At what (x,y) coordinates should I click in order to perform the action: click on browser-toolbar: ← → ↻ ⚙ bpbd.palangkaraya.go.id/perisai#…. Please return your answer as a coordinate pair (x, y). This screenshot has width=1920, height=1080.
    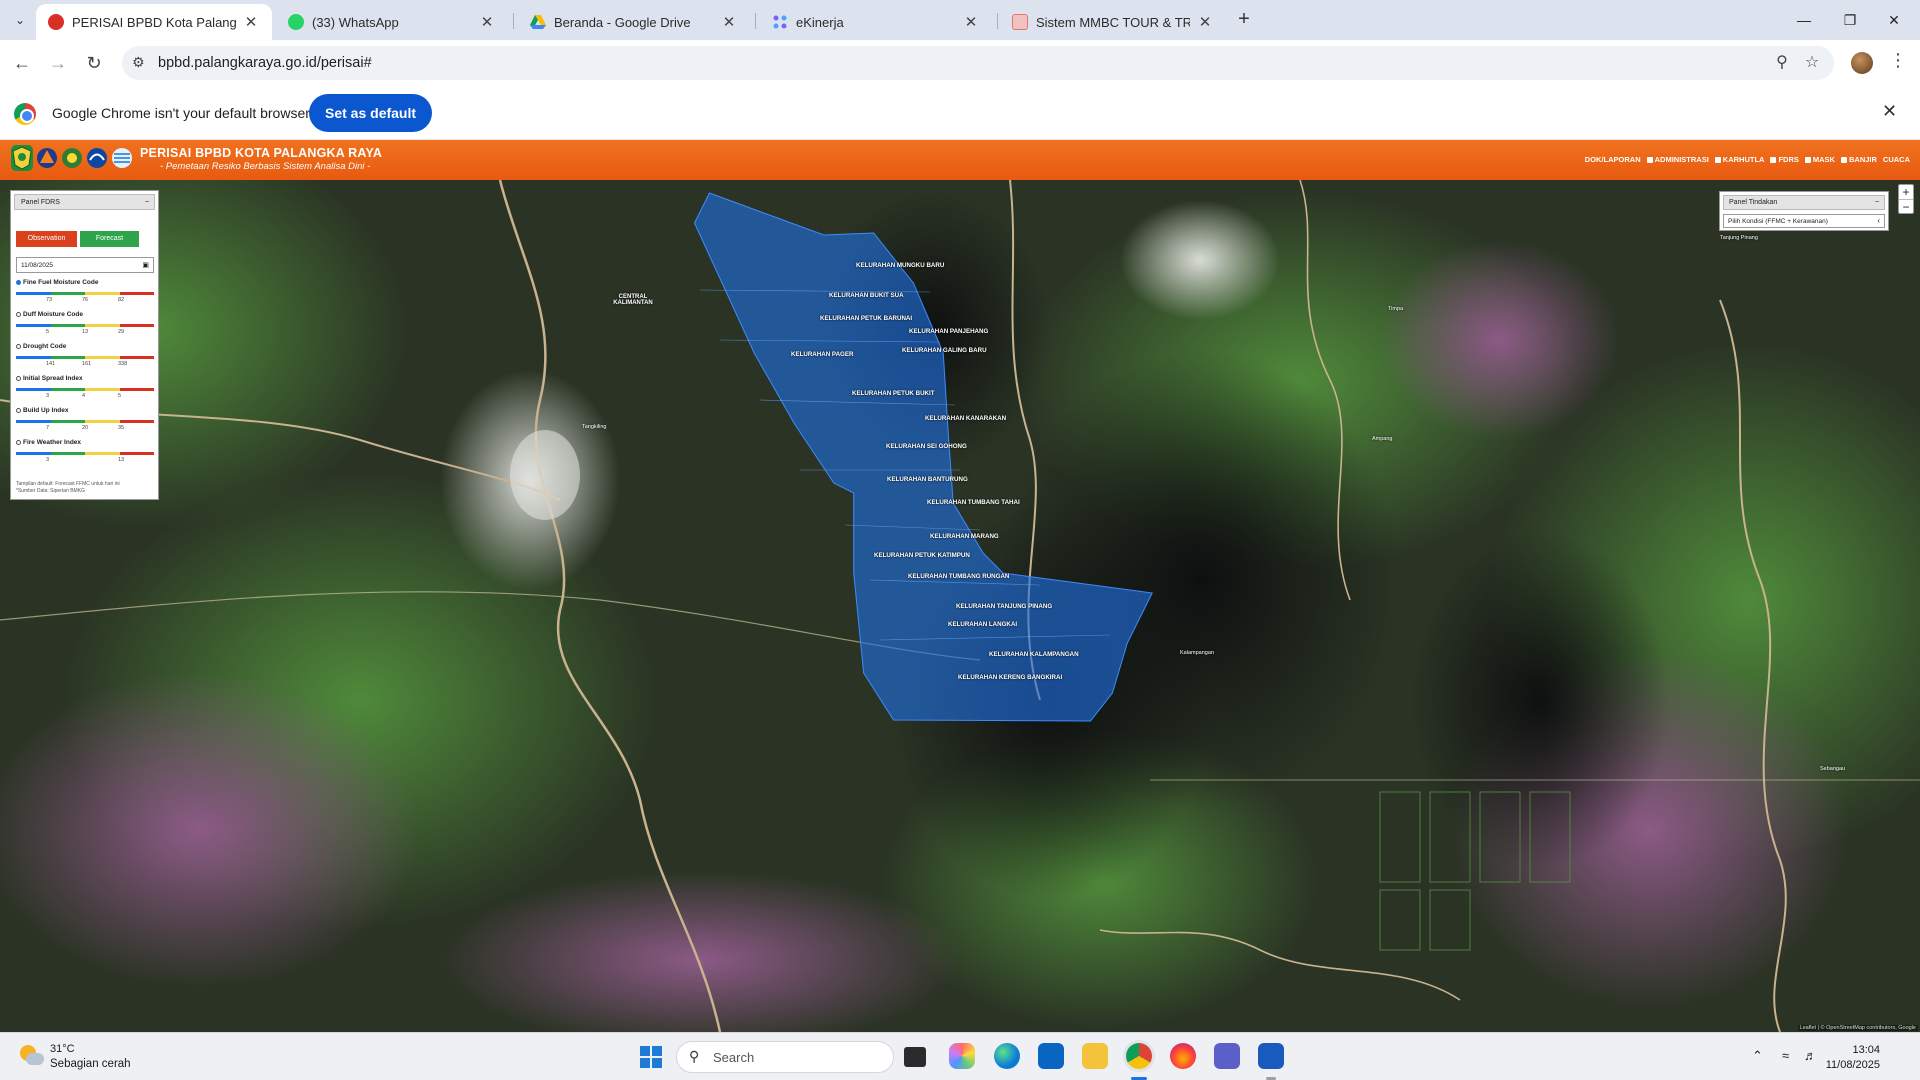
    Looking at the image, I should click on (960, 63).